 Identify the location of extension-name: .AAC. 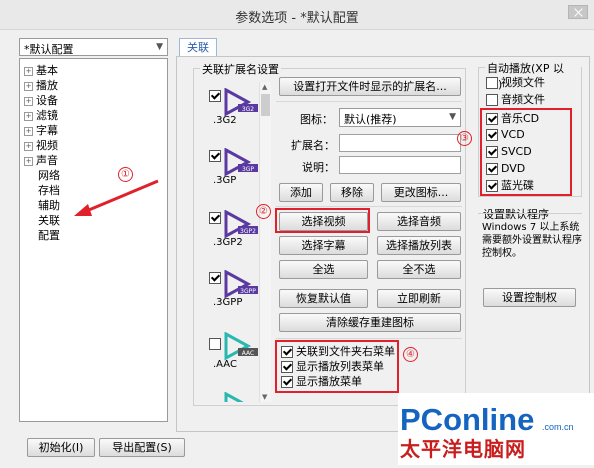
(225, 364).